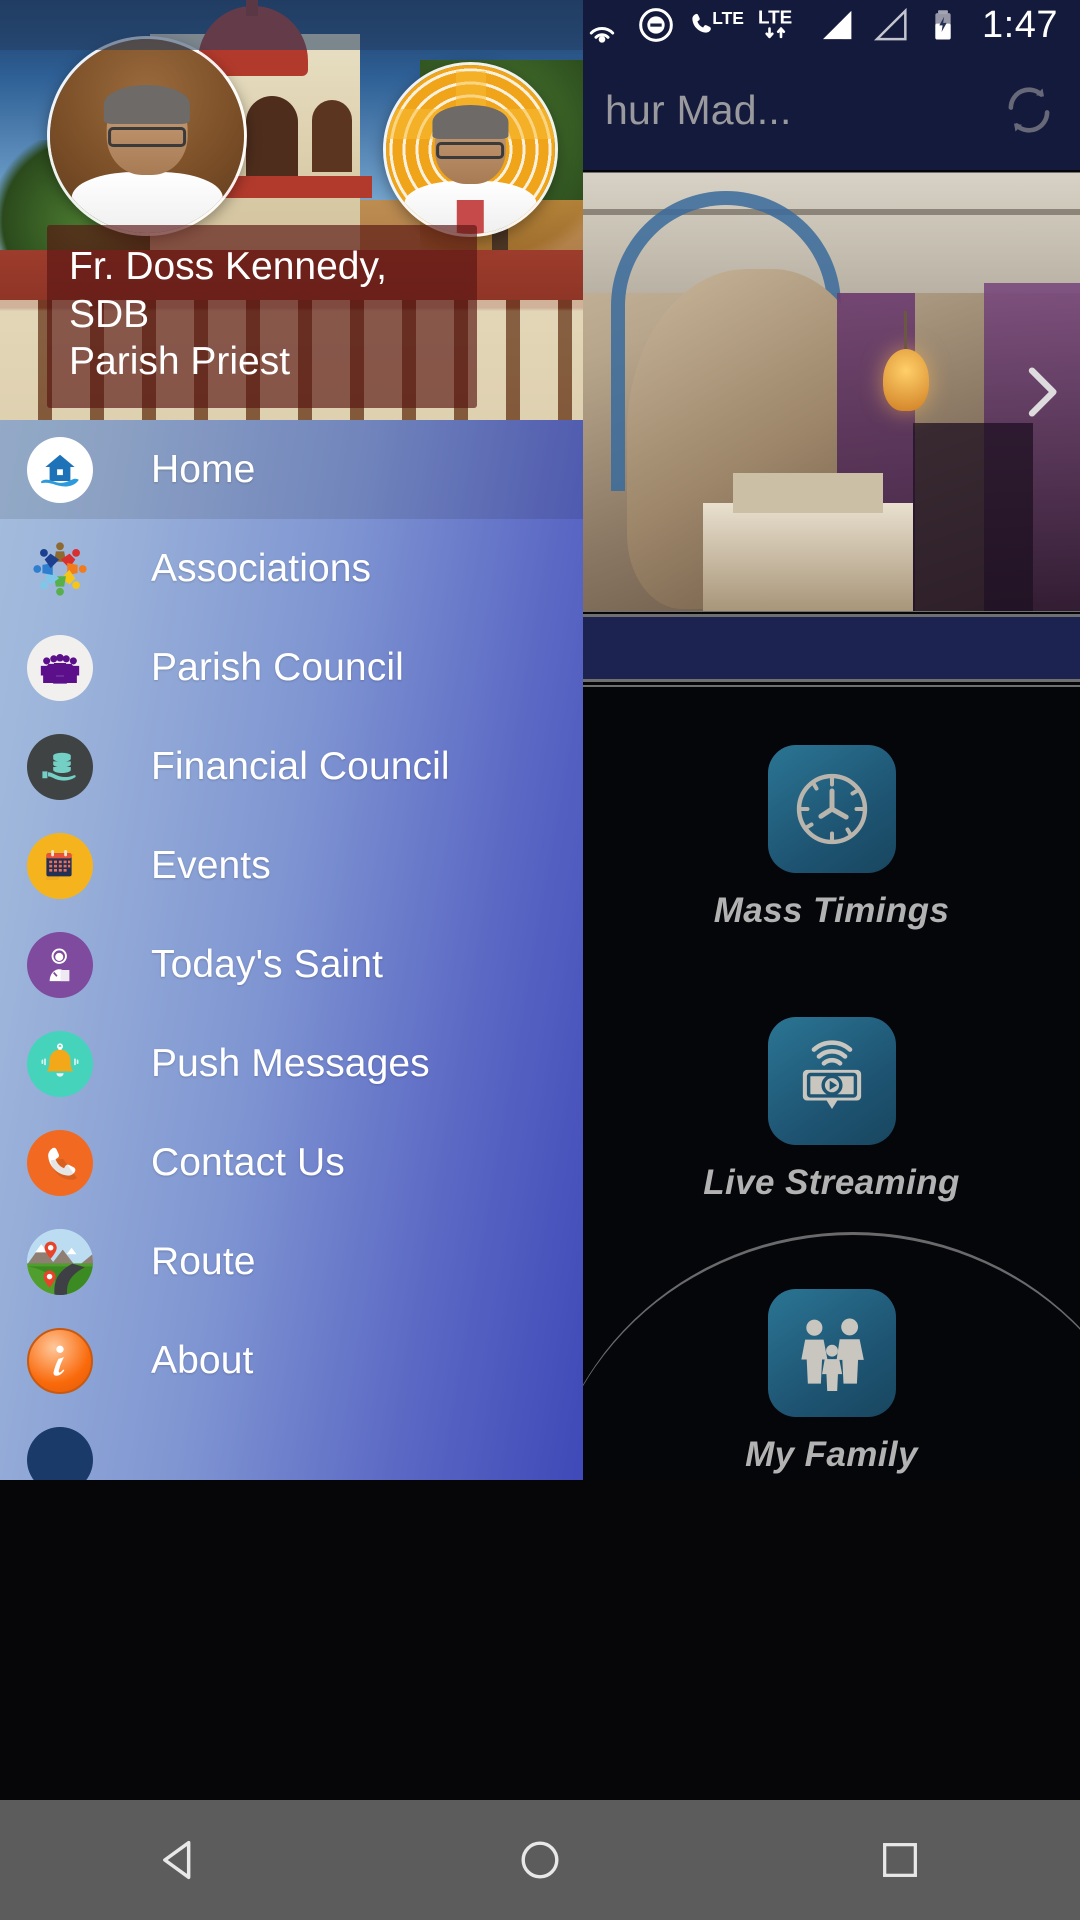 This screenshot has height=1920, width=1080. Describe the element at coordinates (291, 865) in the screenshot. I see `sidebar-item-events: Events` at that location.